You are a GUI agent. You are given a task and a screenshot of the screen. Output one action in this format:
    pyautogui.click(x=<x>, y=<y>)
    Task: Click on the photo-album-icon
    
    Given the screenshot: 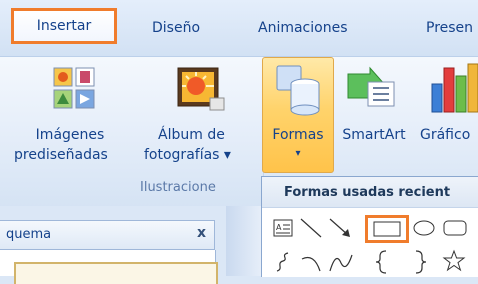 What is the action you would take?
    pyautogui.click(x=201, y=89)
    